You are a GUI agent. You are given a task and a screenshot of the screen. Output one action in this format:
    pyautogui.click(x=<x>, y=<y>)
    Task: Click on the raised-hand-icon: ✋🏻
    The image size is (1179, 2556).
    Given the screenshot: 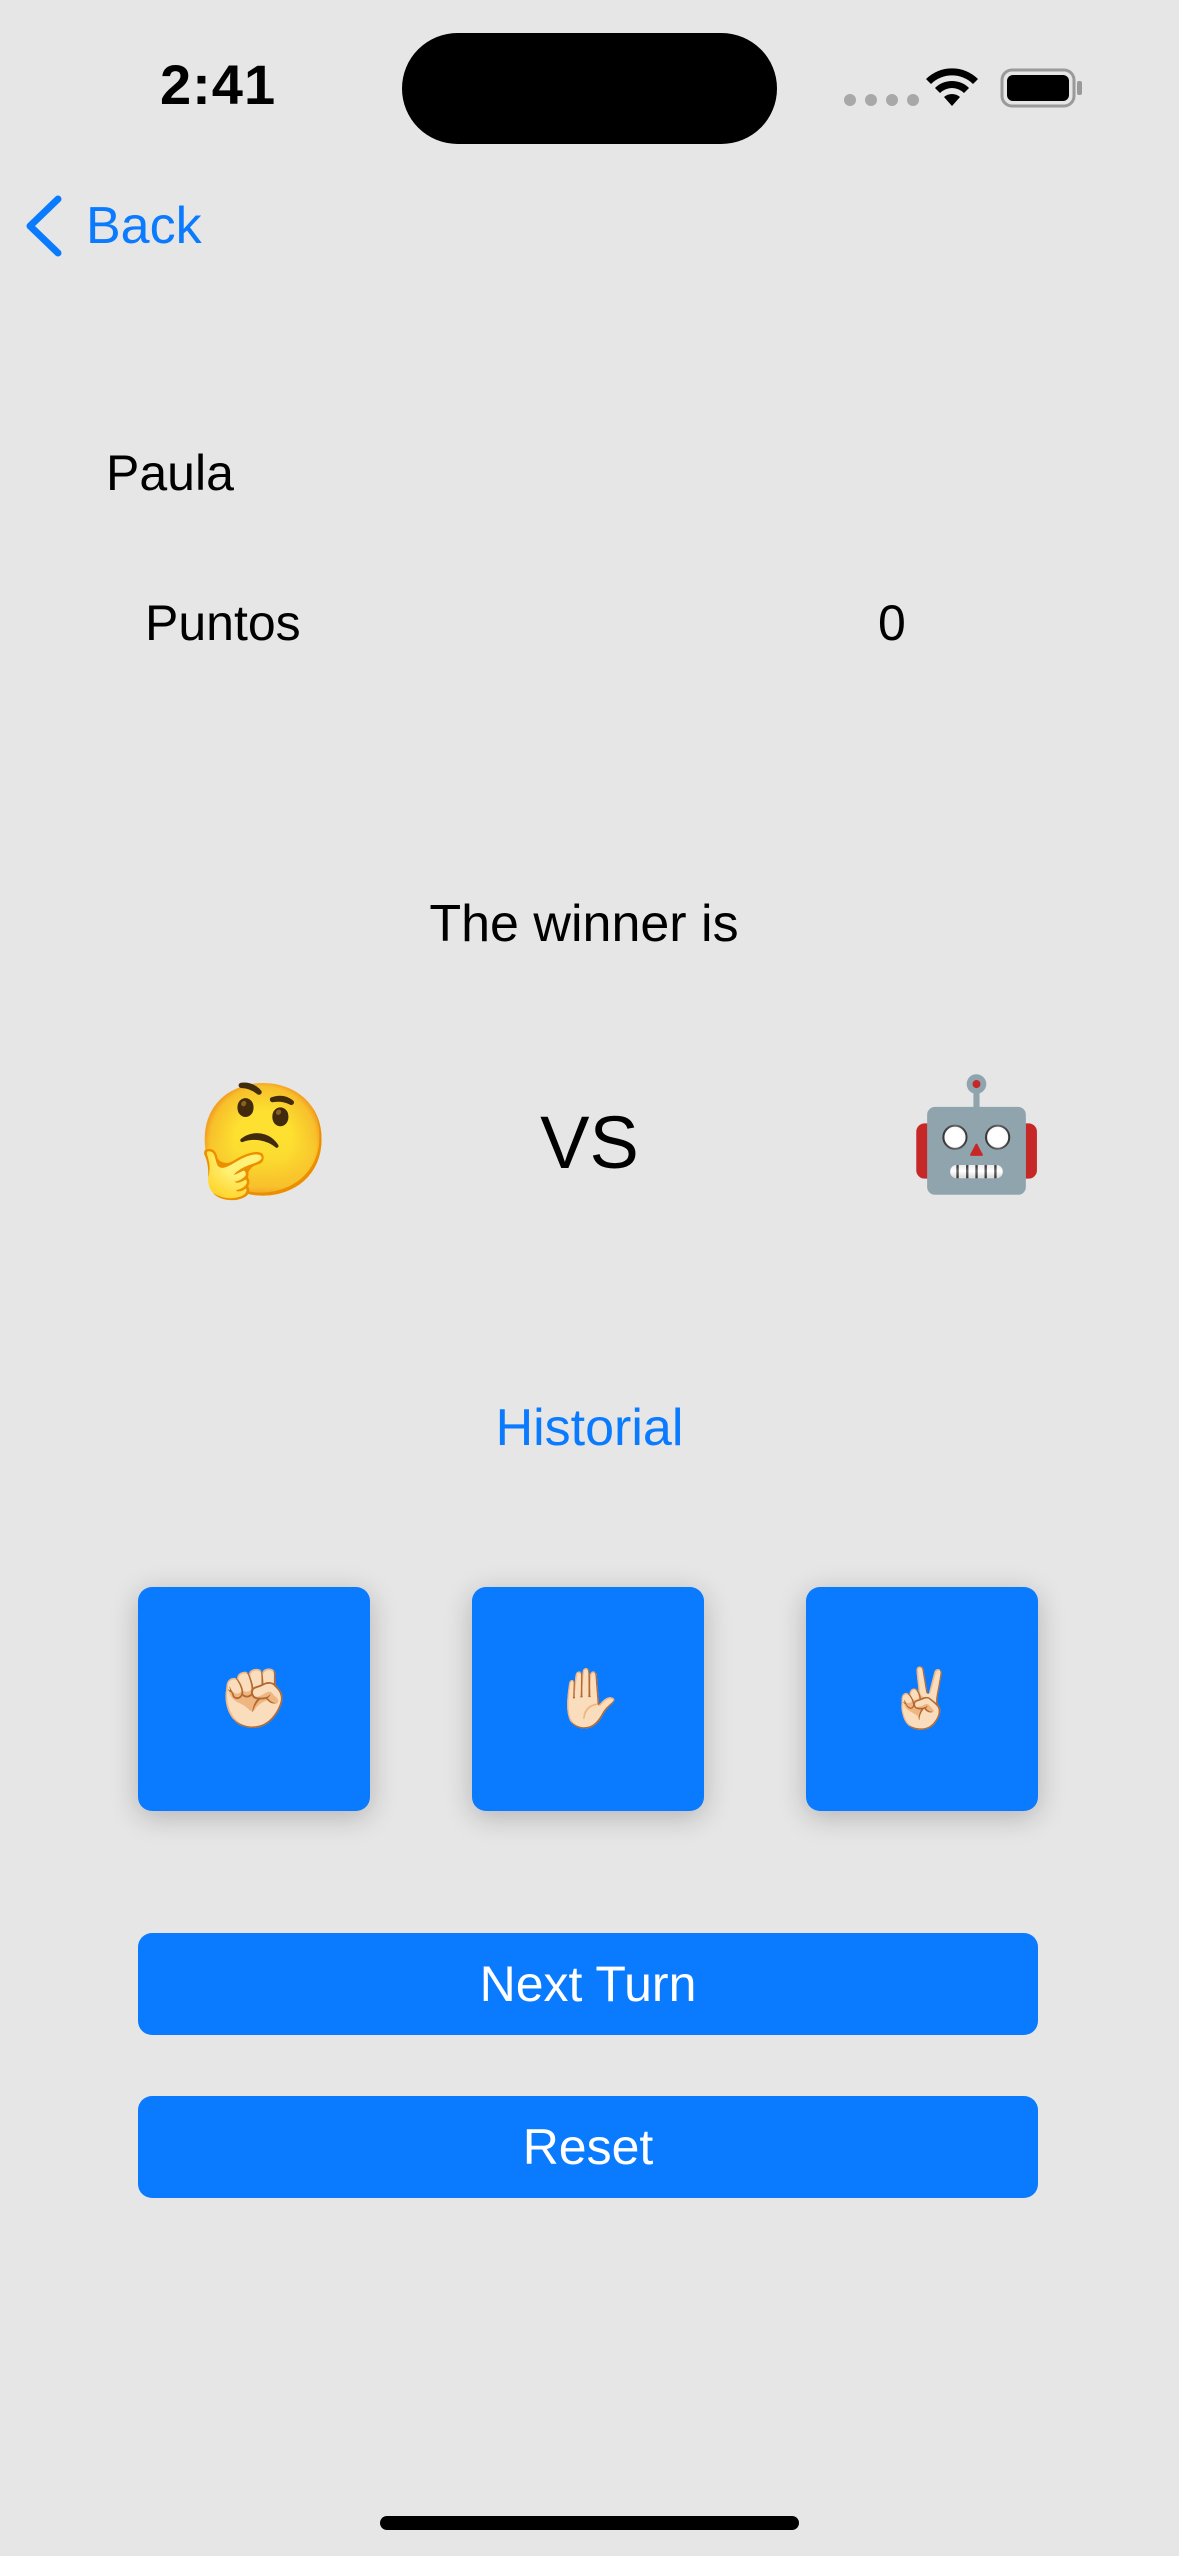 What is the action you would take?
    pyautogui.click(x=588, y=1698)
    